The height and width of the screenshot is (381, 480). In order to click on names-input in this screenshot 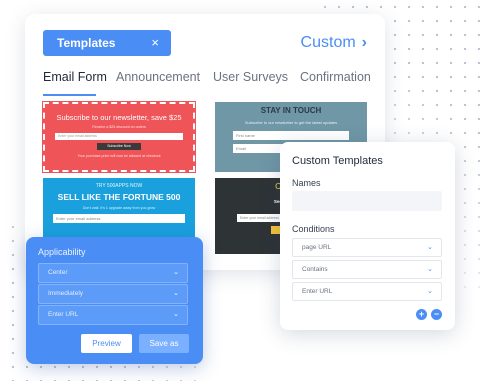, I will do `click(367, 201)`.